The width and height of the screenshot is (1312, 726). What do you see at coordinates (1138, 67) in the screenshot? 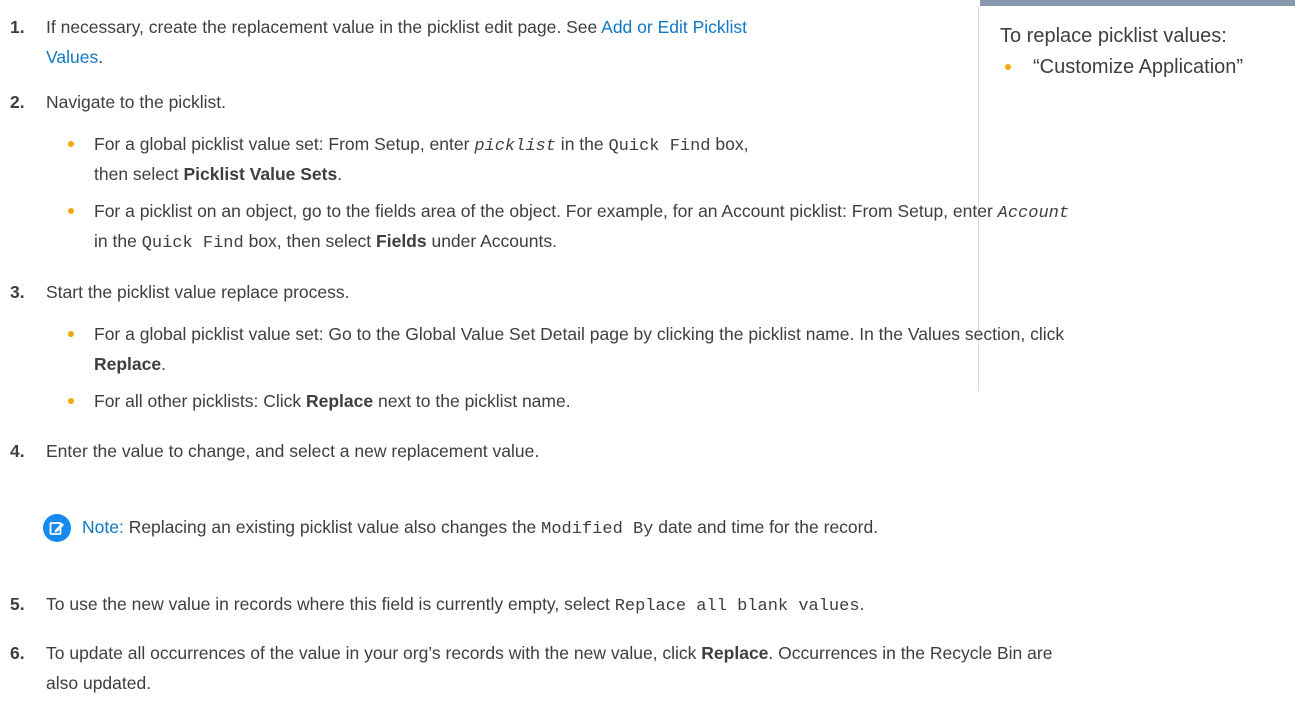
I see `sidebar-permission: “Customize Application”` at bounding box center [1138, 67].